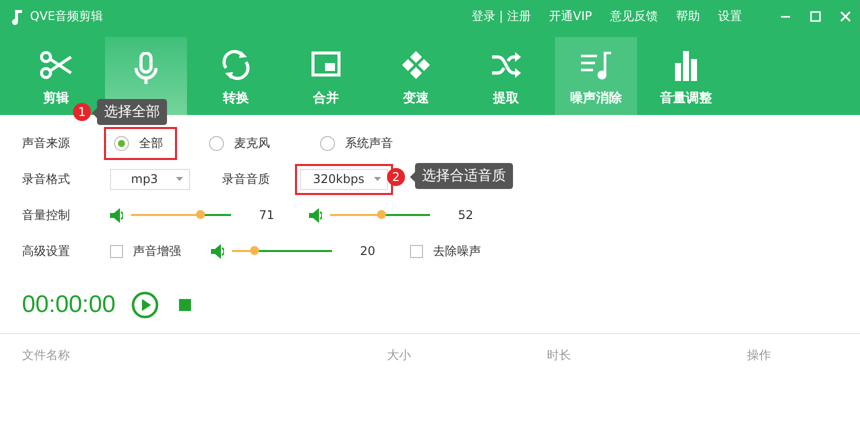 This screenshot has width=860, height=425. Describe the element at coordinates (358, 143) in the screenshot. I see `radio-option: 系统声音` at that location.